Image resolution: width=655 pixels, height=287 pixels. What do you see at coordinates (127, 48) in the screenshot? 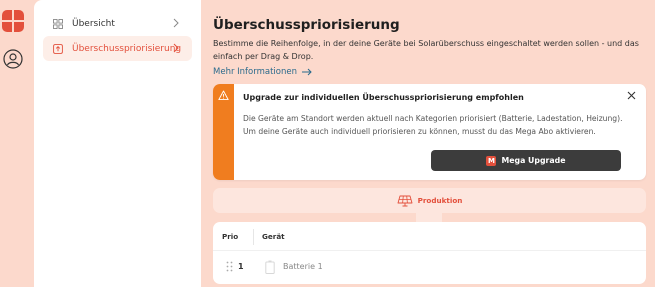
I see `sidebar-item-label: Überschusspriorisierung` at bounding box center [127, 48].